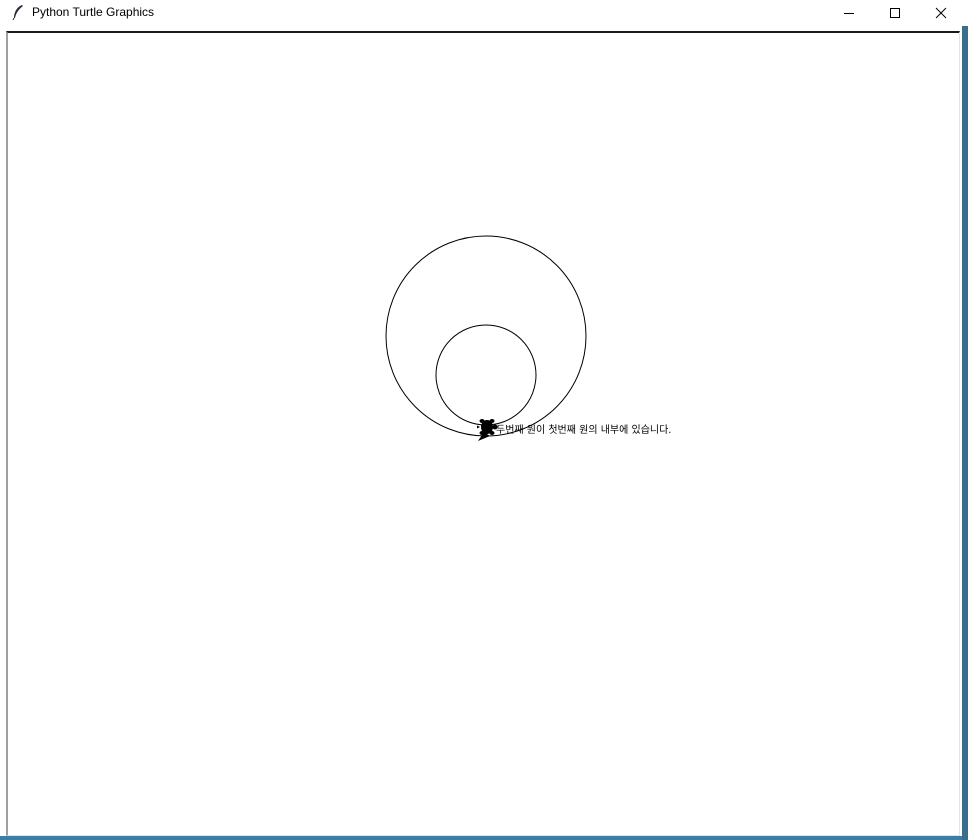 The image size is (968, 840). I want to click on desktop-edge-bottom, so click(481, 838).